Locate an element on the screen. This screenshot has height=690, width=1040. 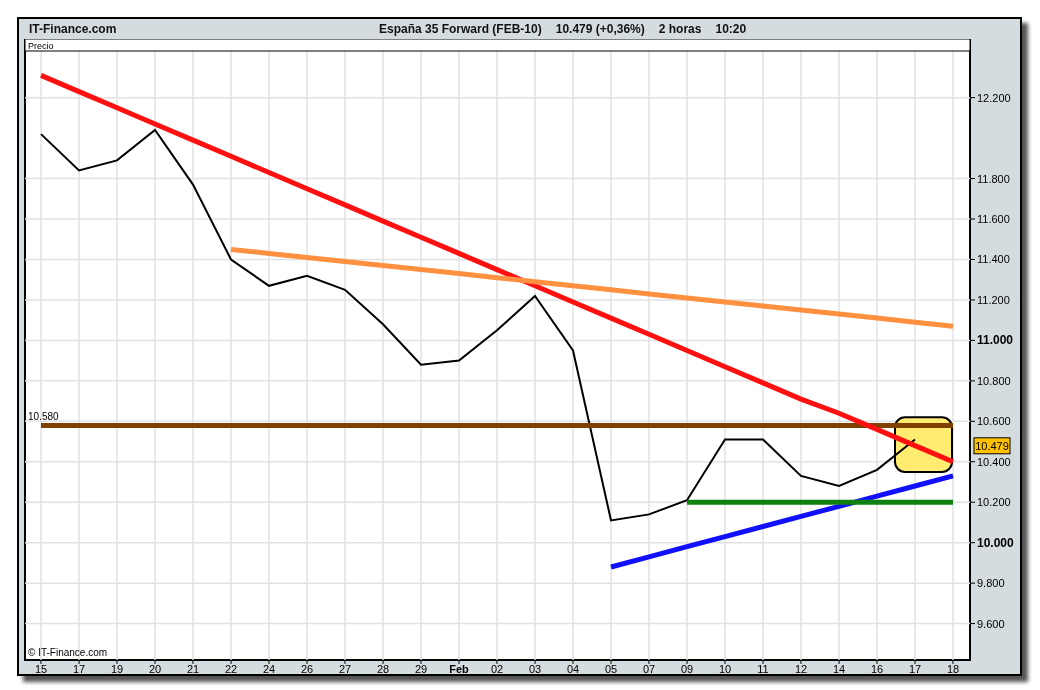
y-axis-label: 11.200 is located at coordinates (993, 299).